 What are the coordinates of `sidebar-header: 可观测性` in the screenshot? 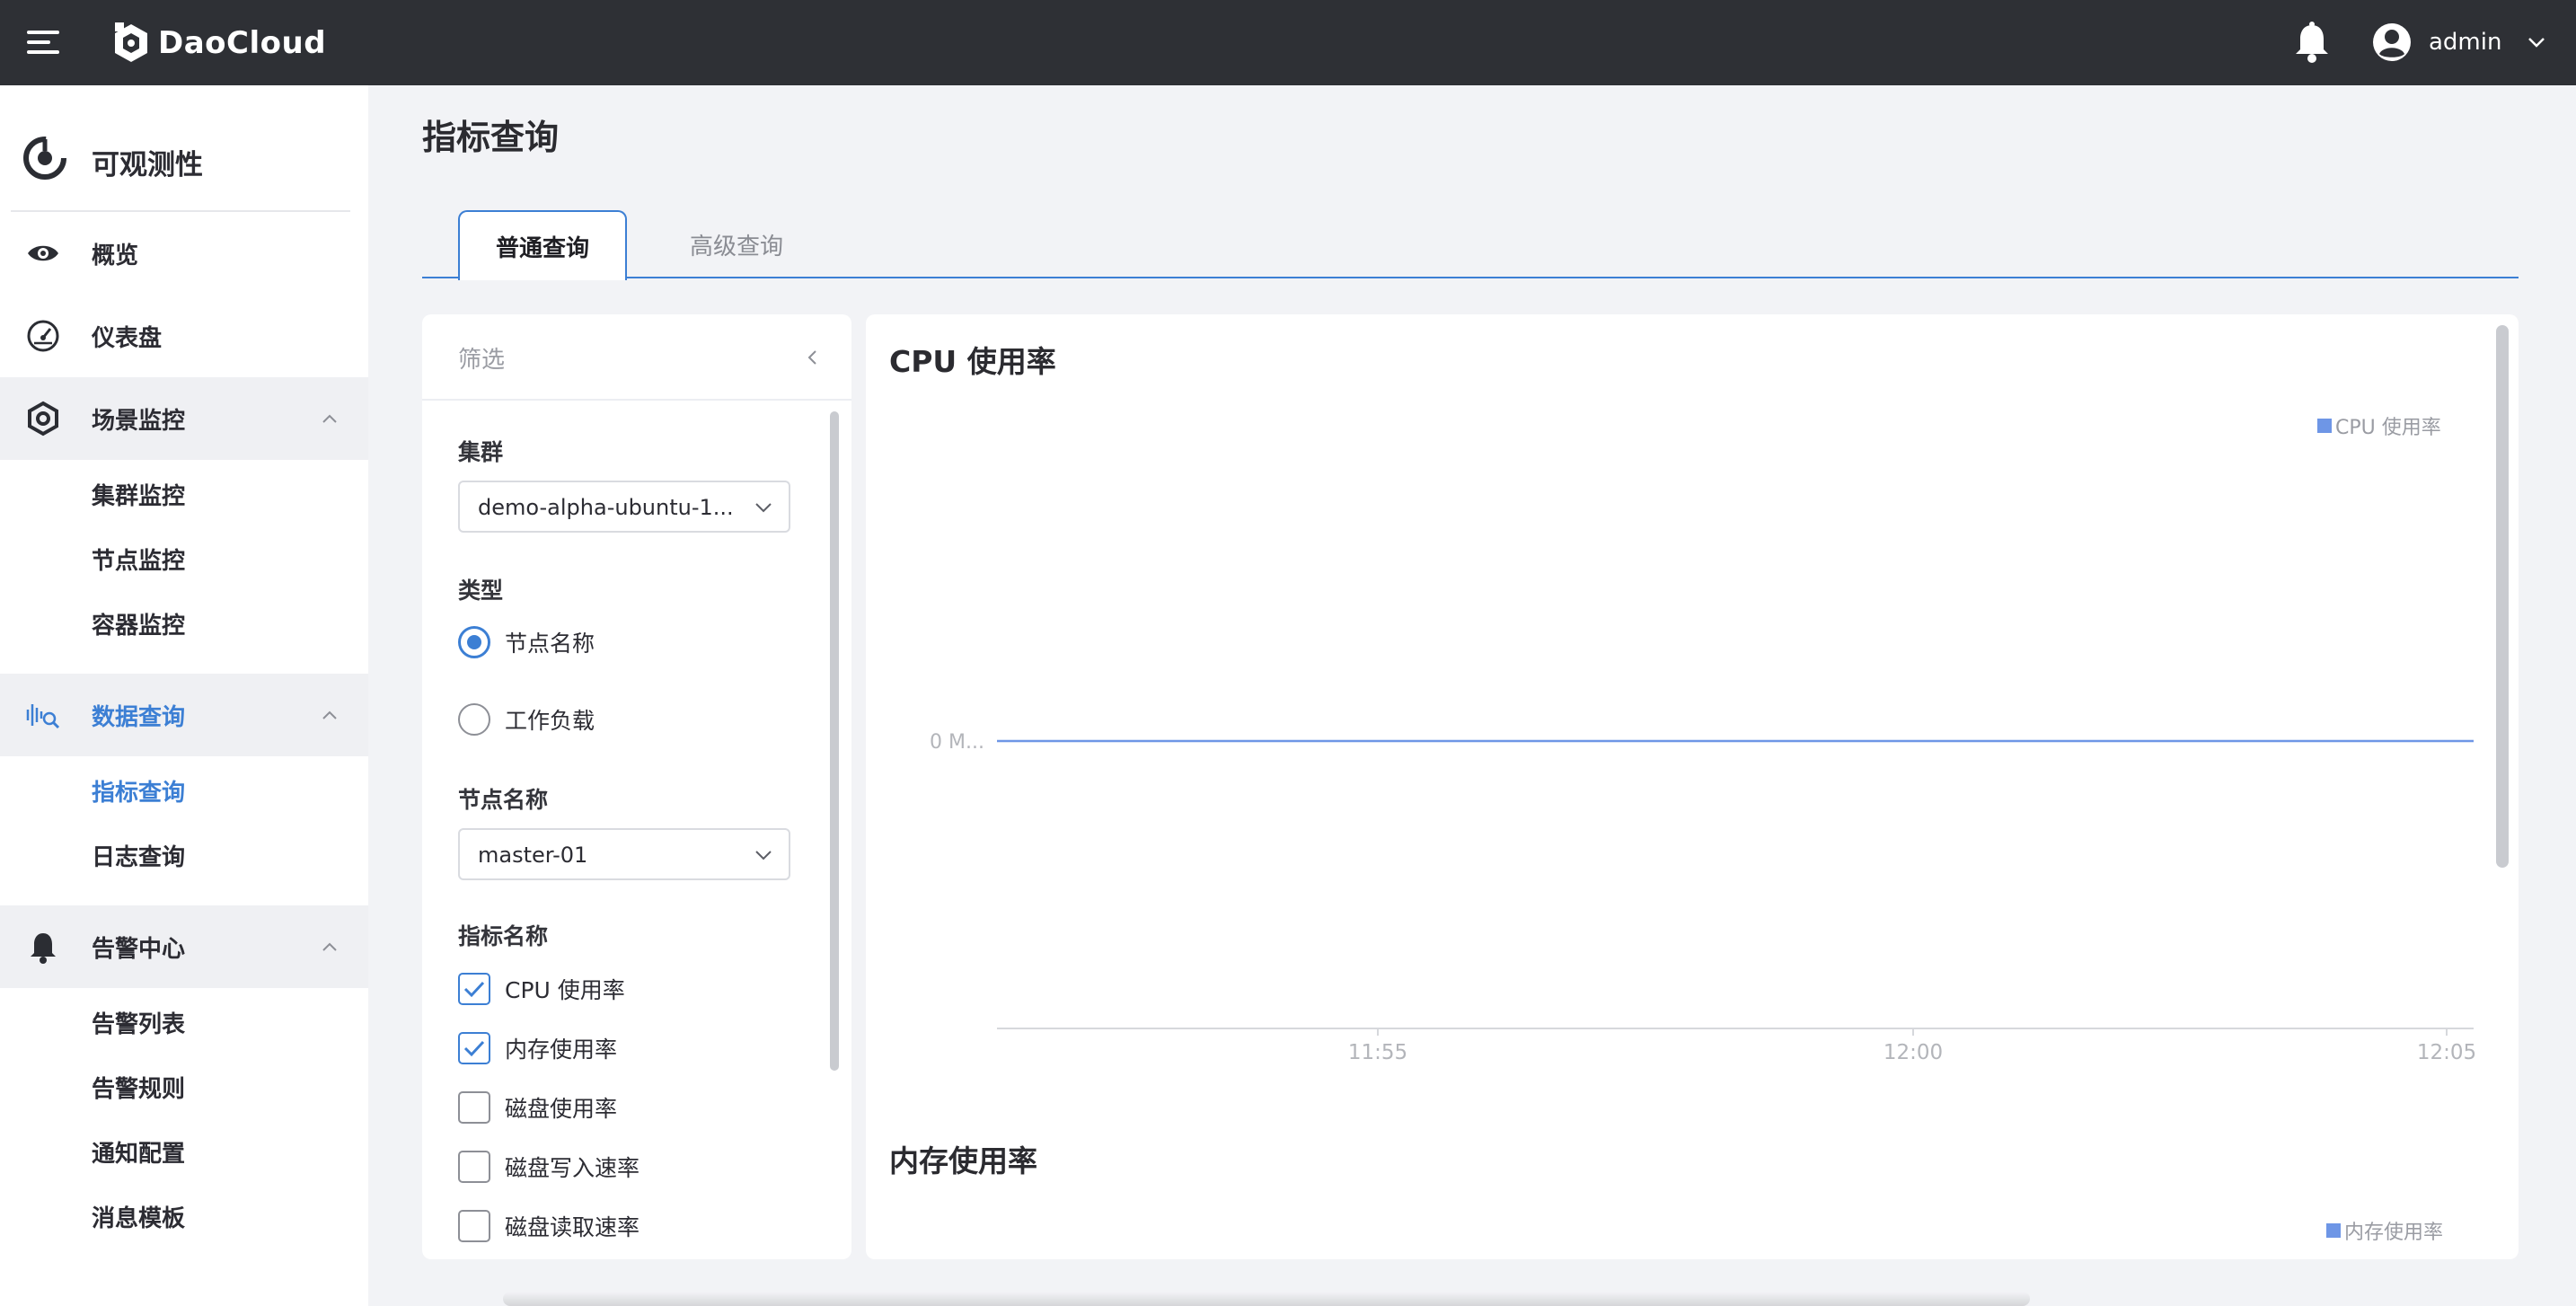 It's located at (184, 159).